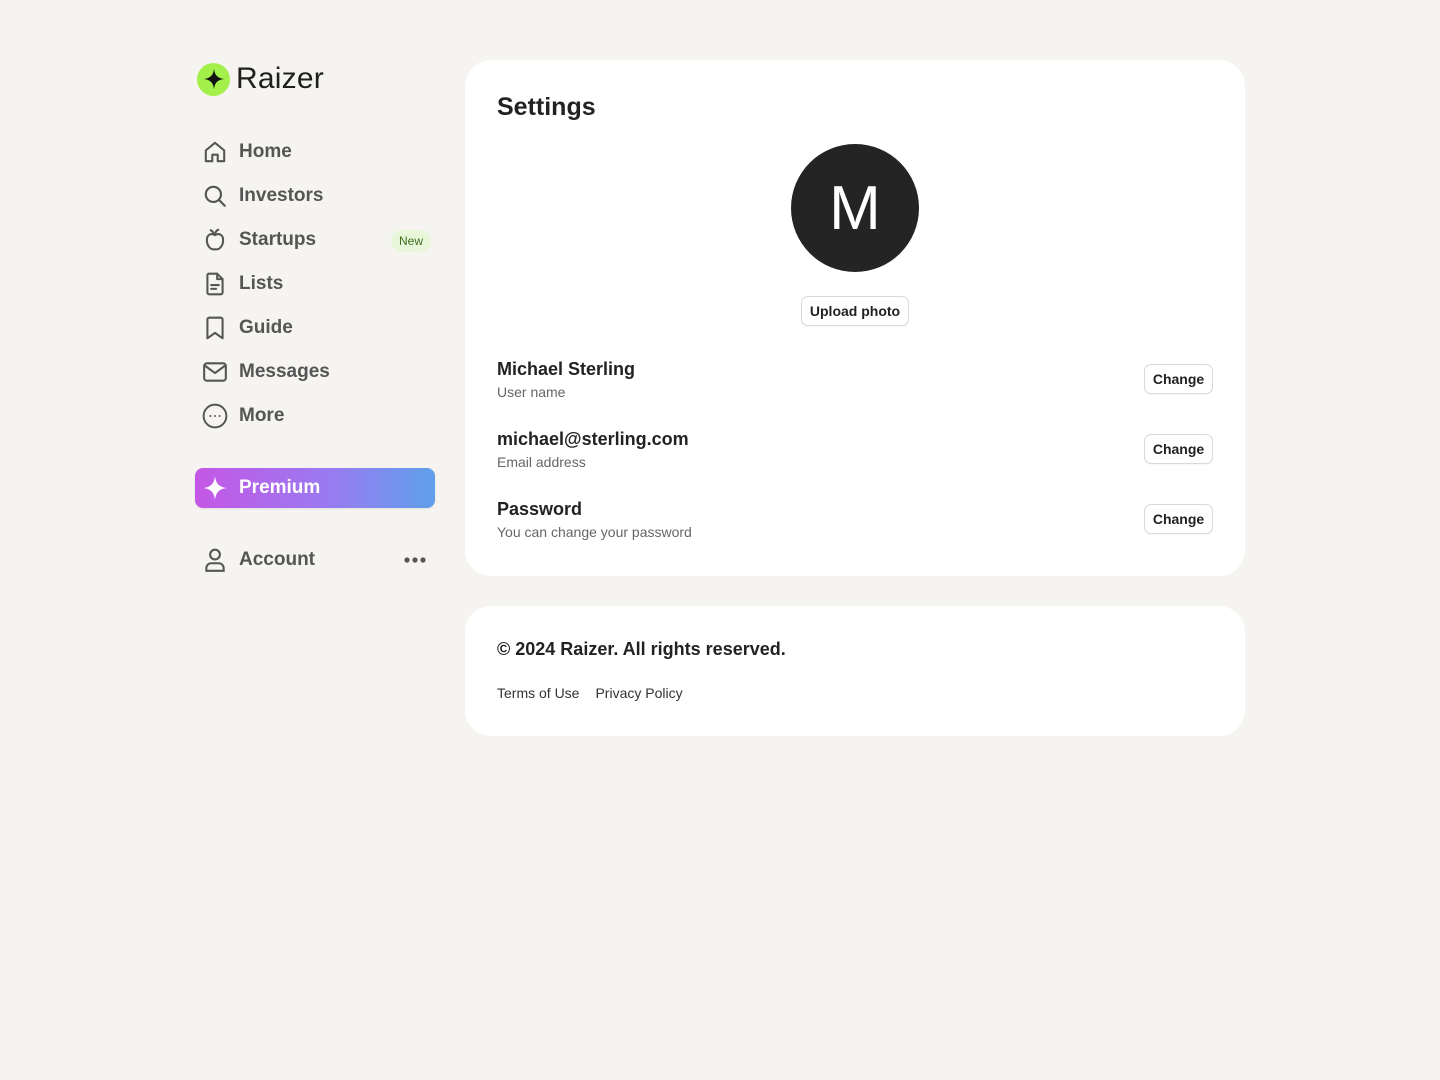 The image size is (1440, 1080). I want to click on account-menu: Account, so click(315, 560).